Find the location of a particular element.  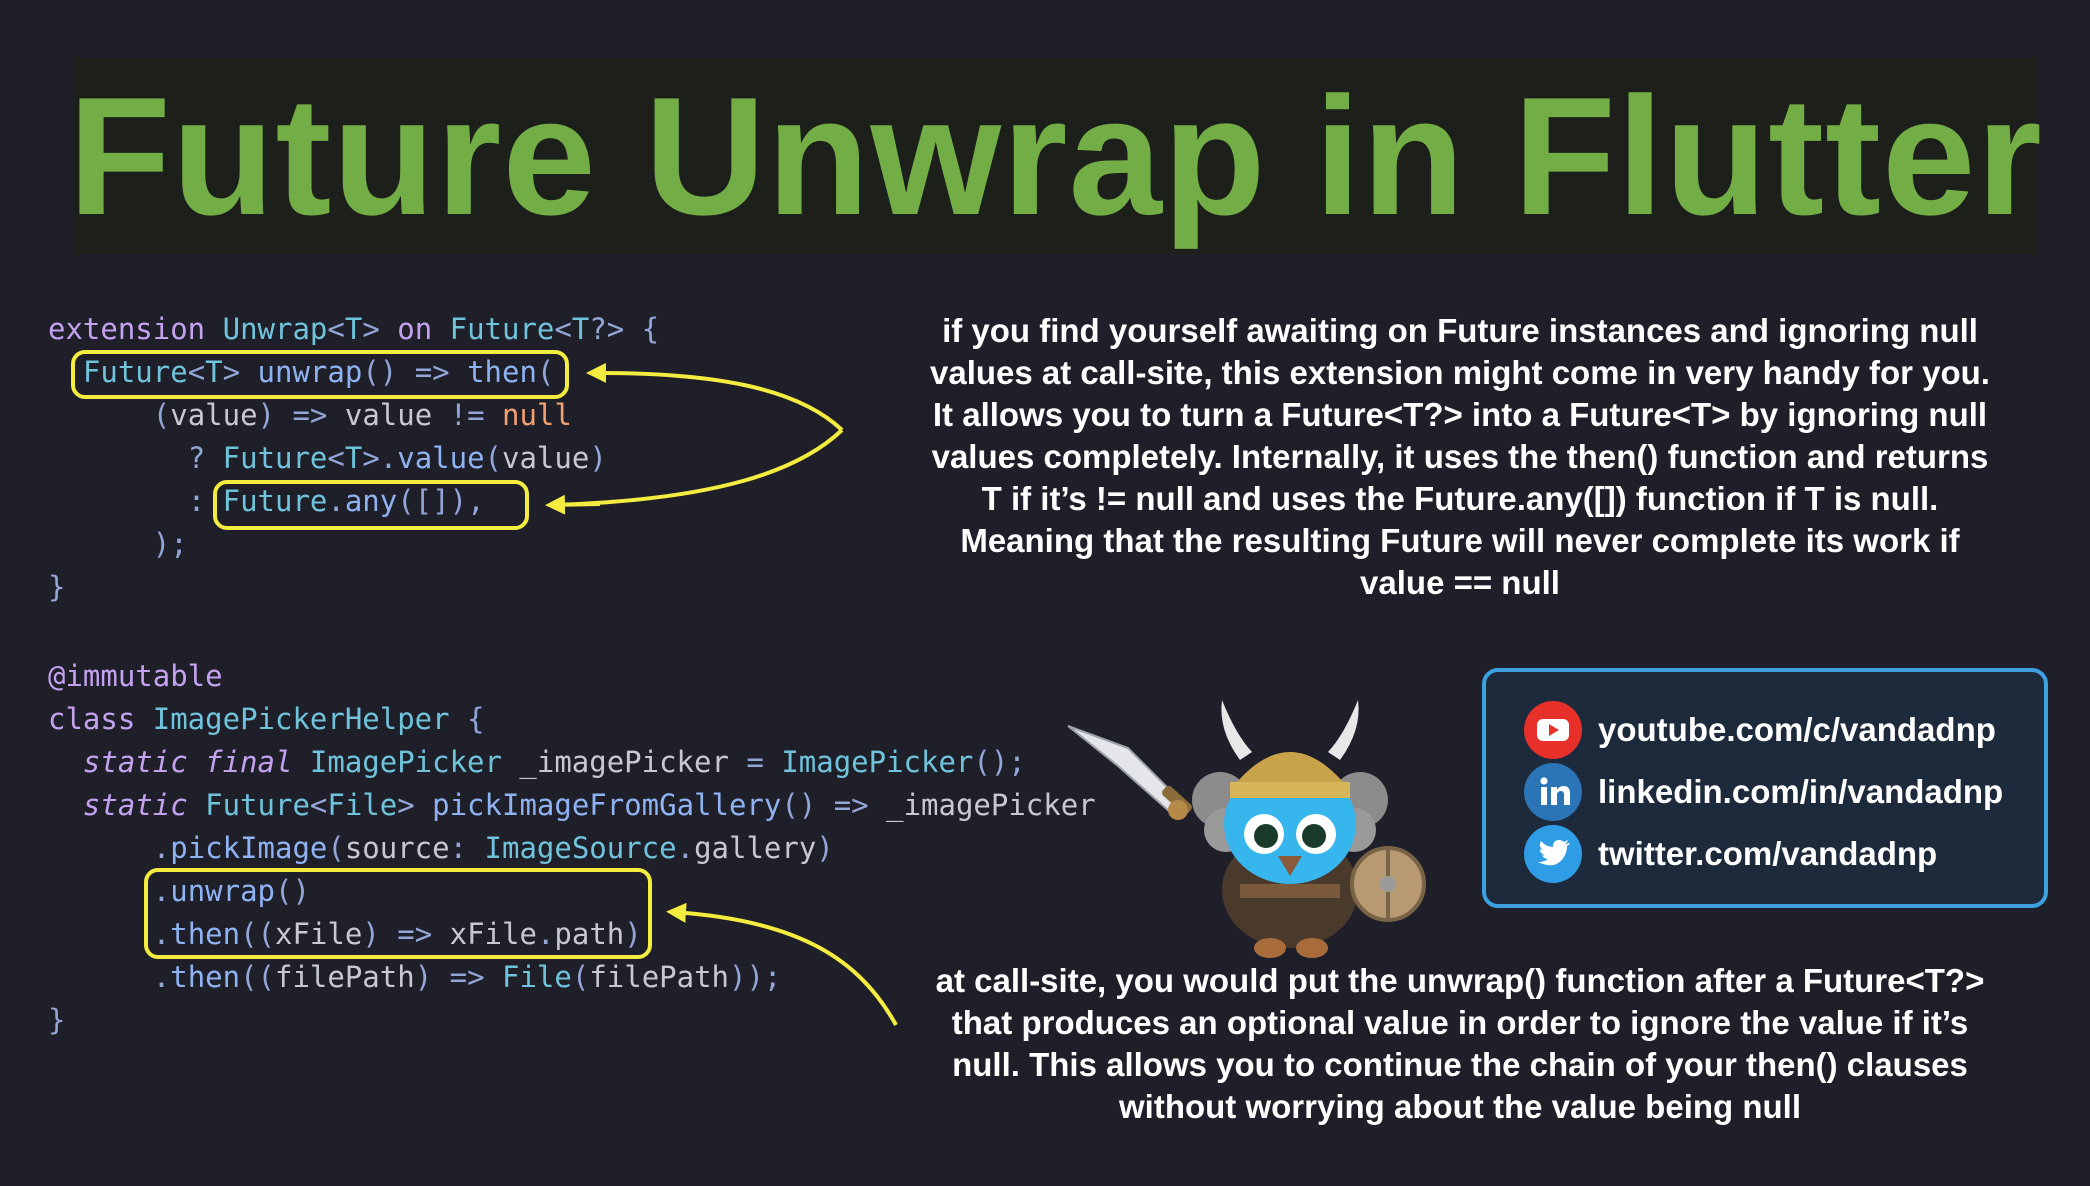

dart-viking-mascot is located at coordinates (1246, 829).